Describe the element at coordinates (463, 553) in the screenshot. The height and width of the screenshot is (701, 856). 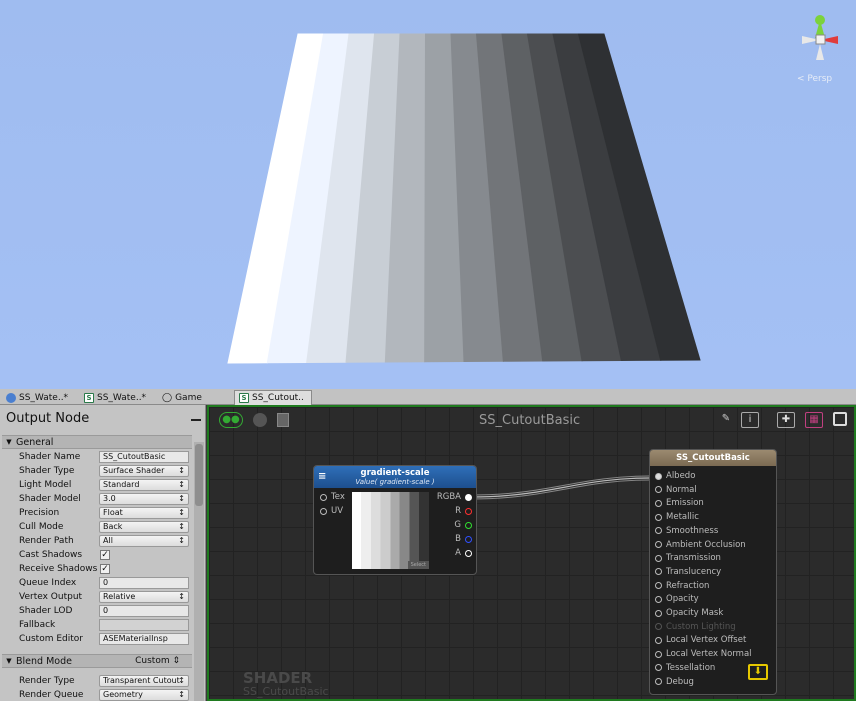
I see `output-port: A` at that location.